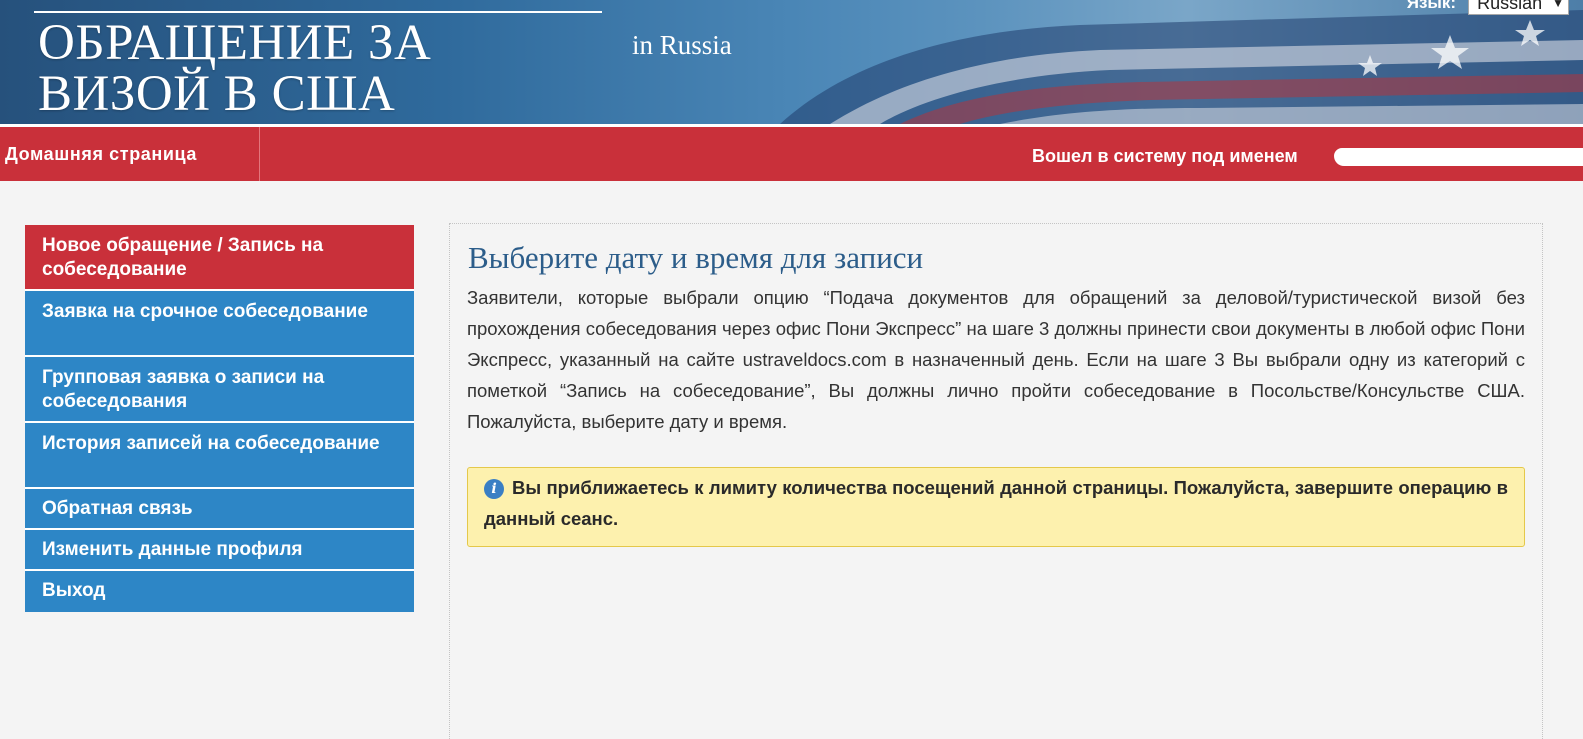 This screenshot has height=739, width=1583. What do you see at coordinates (219, 550) in the screenshot?
I see `sidebar-item-edit-profile: Изменить данные профиля` at bounding box center [219, 550].